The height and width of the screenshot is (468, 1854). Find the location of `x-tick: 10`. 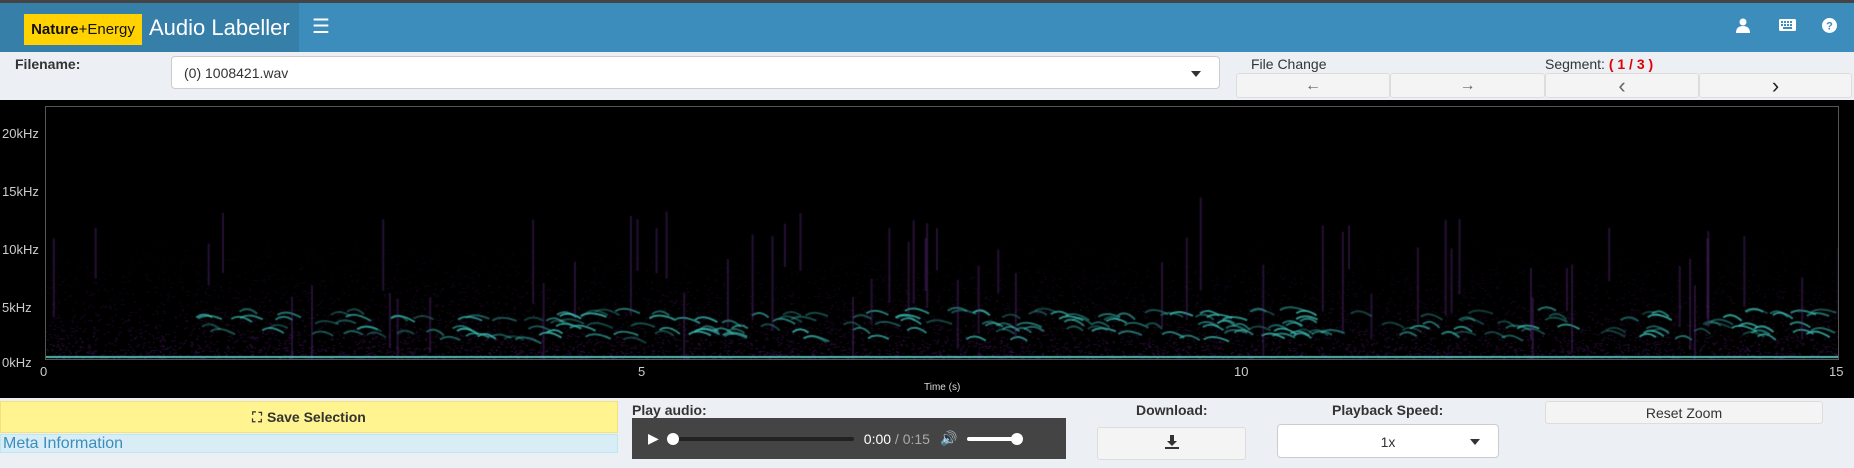

x-tick: 10 is located at coordinates (1241, 371).